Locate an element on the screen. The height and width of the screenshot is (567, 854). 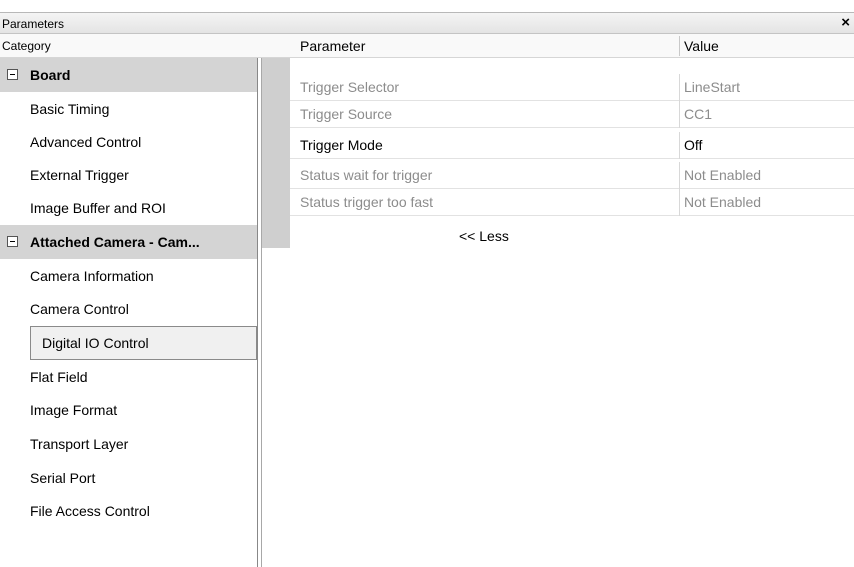
parameter-row-trigger-mode: Trigger Mode Off is located at coordinates (572, 145).